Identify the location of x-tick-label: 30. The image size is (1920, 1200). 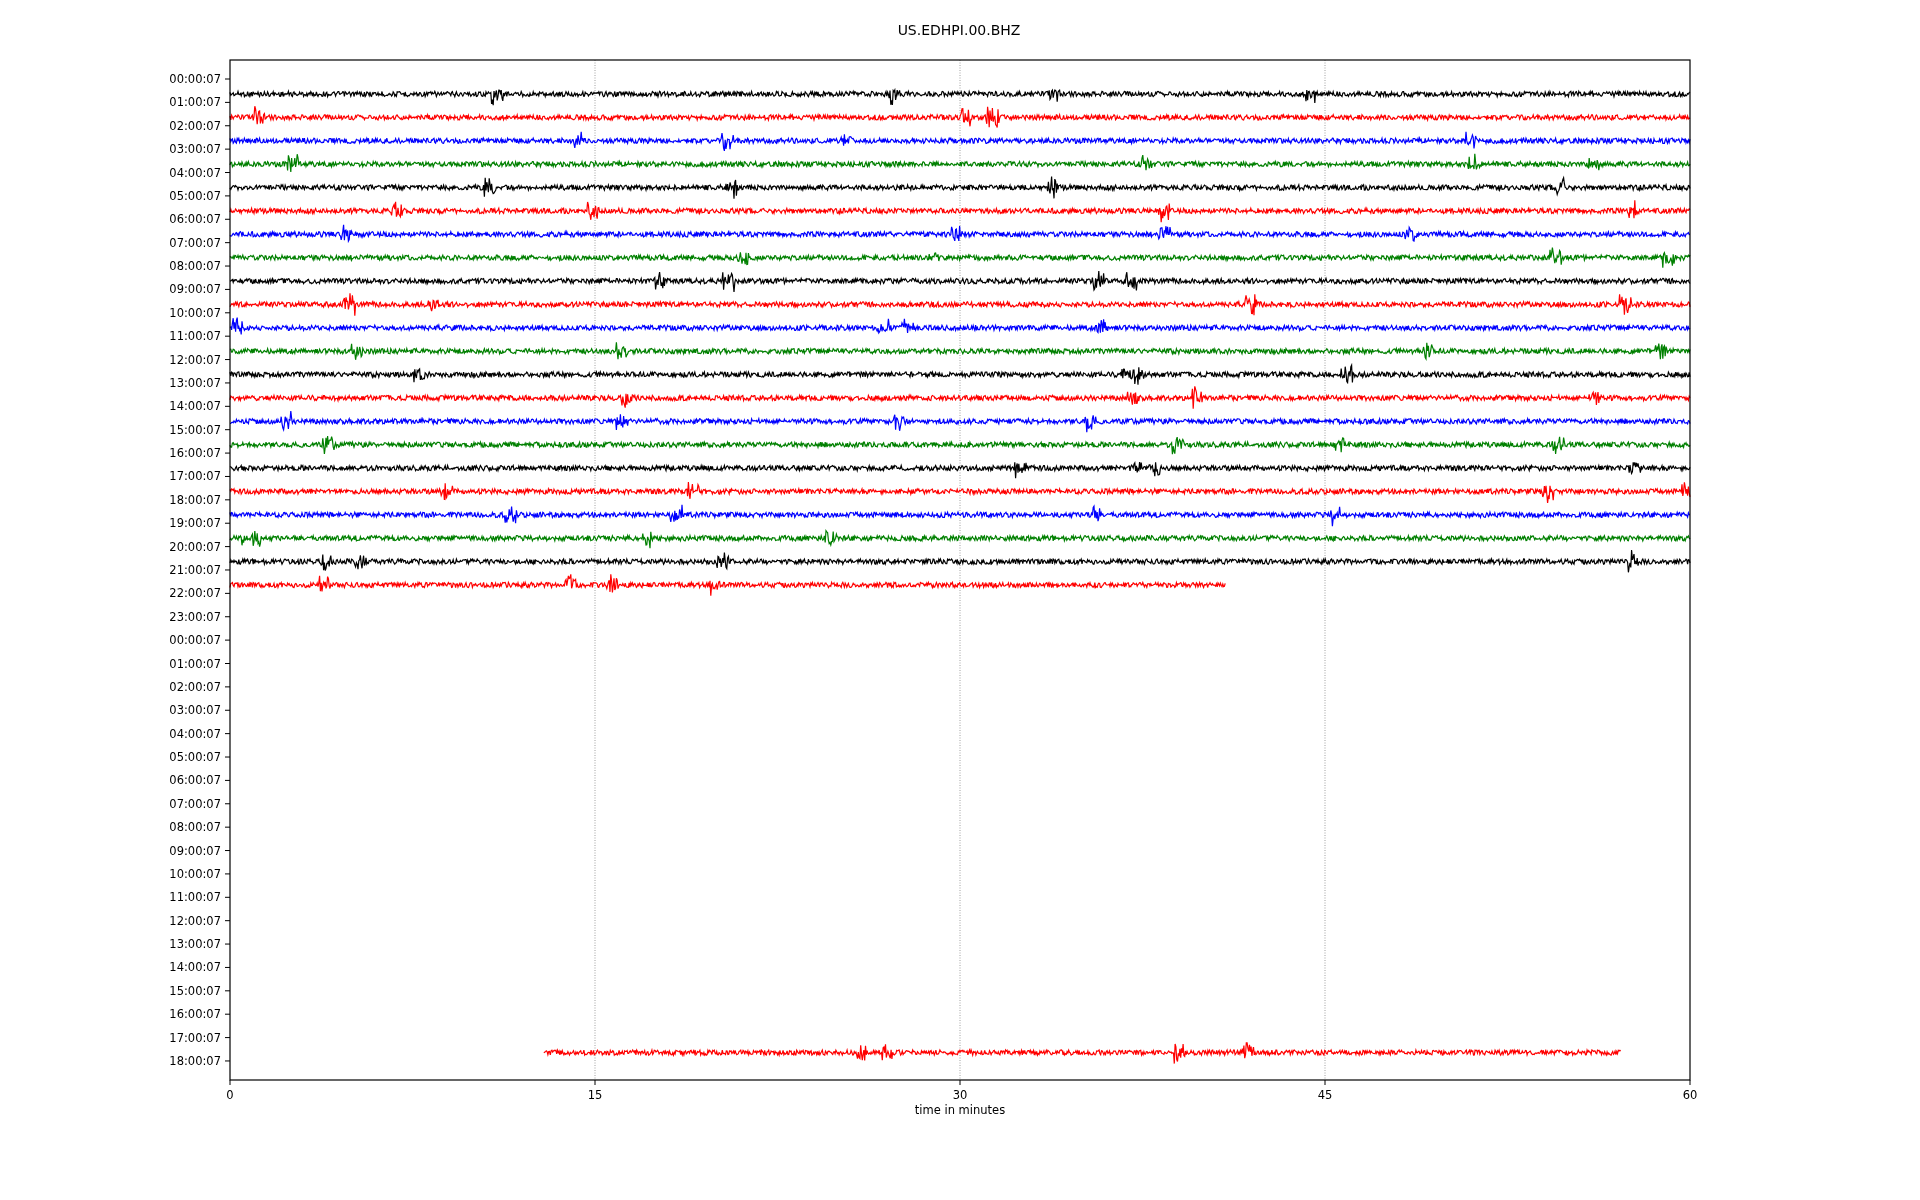
(960, 1095).